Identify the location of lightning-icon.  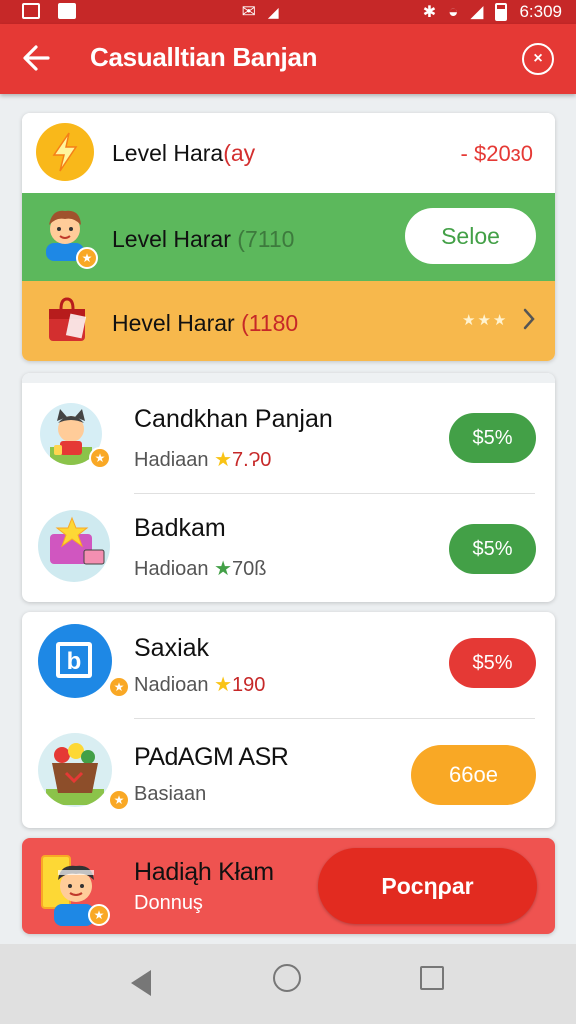
(65, 152).